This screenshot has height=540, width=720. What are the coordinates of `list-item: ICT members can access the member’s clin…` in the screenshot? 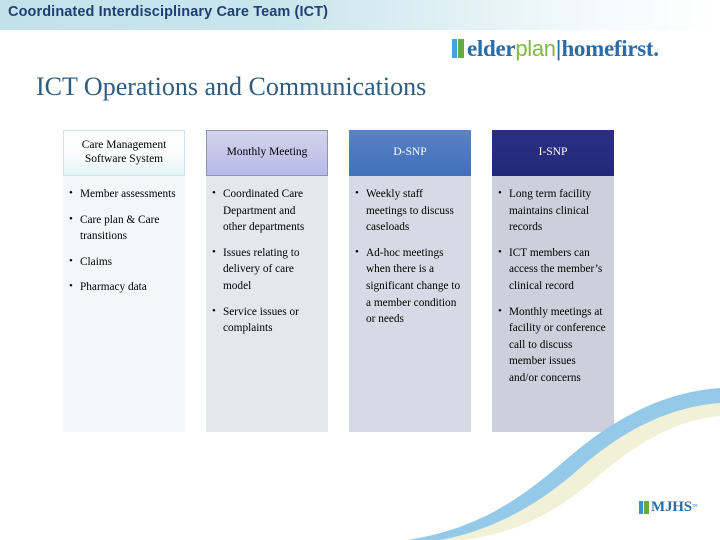 It's located at (552, 269).